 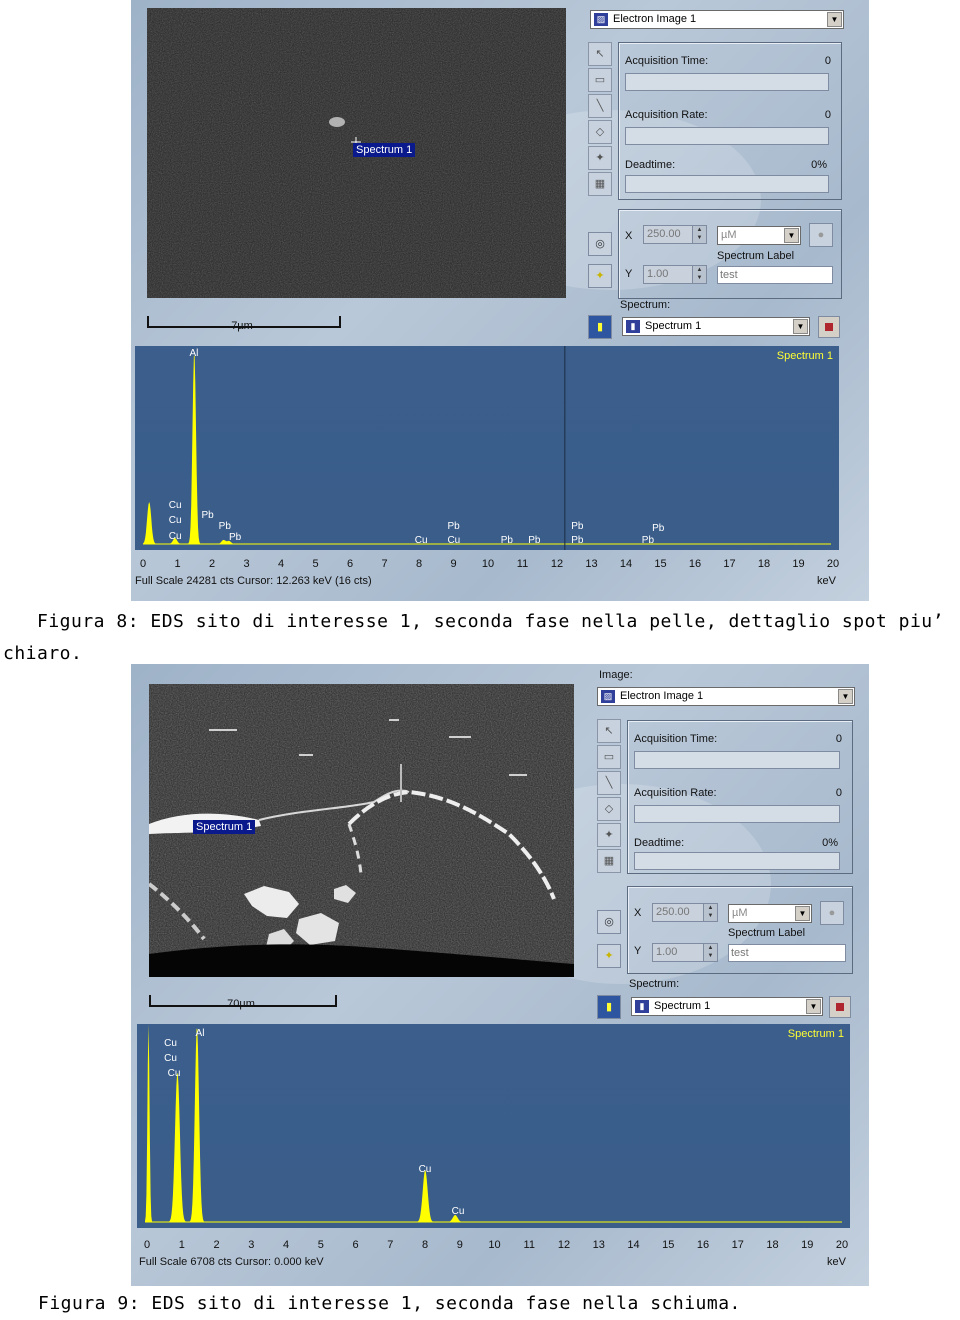 What do you see at coordinates (673, 326) in the screenshot?
I see `spectrum-select-value: Spectrum 1` at bounding box center [673, 326].